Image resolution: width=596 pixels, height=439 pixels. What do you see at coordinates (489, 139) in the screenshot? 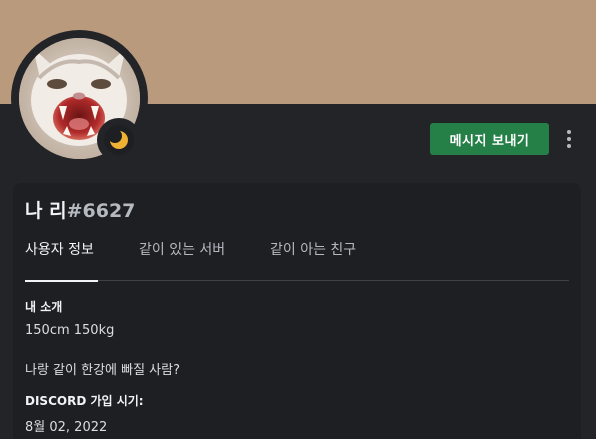
I see `send-message-button: 메시지 보내기` at bounding box center [489, 139].